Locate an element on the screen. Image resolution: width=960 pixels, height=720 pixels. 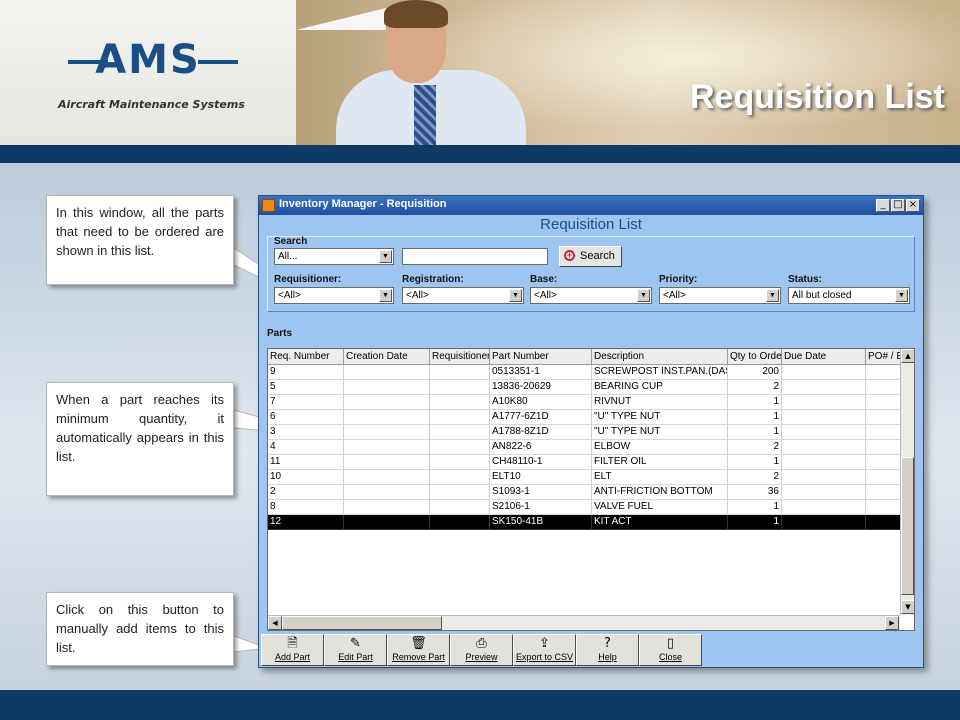
minimize-button: _ is located at coordinates (883, 205).